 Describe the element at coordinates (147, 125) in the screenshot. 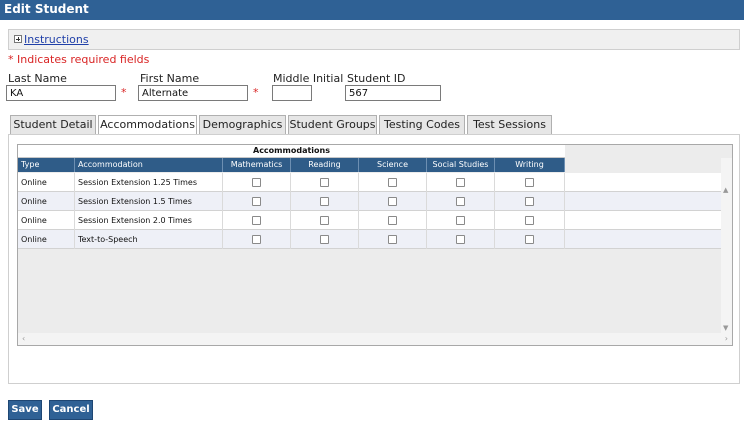

I see `tab-accommodations: Accommodations` at that location.